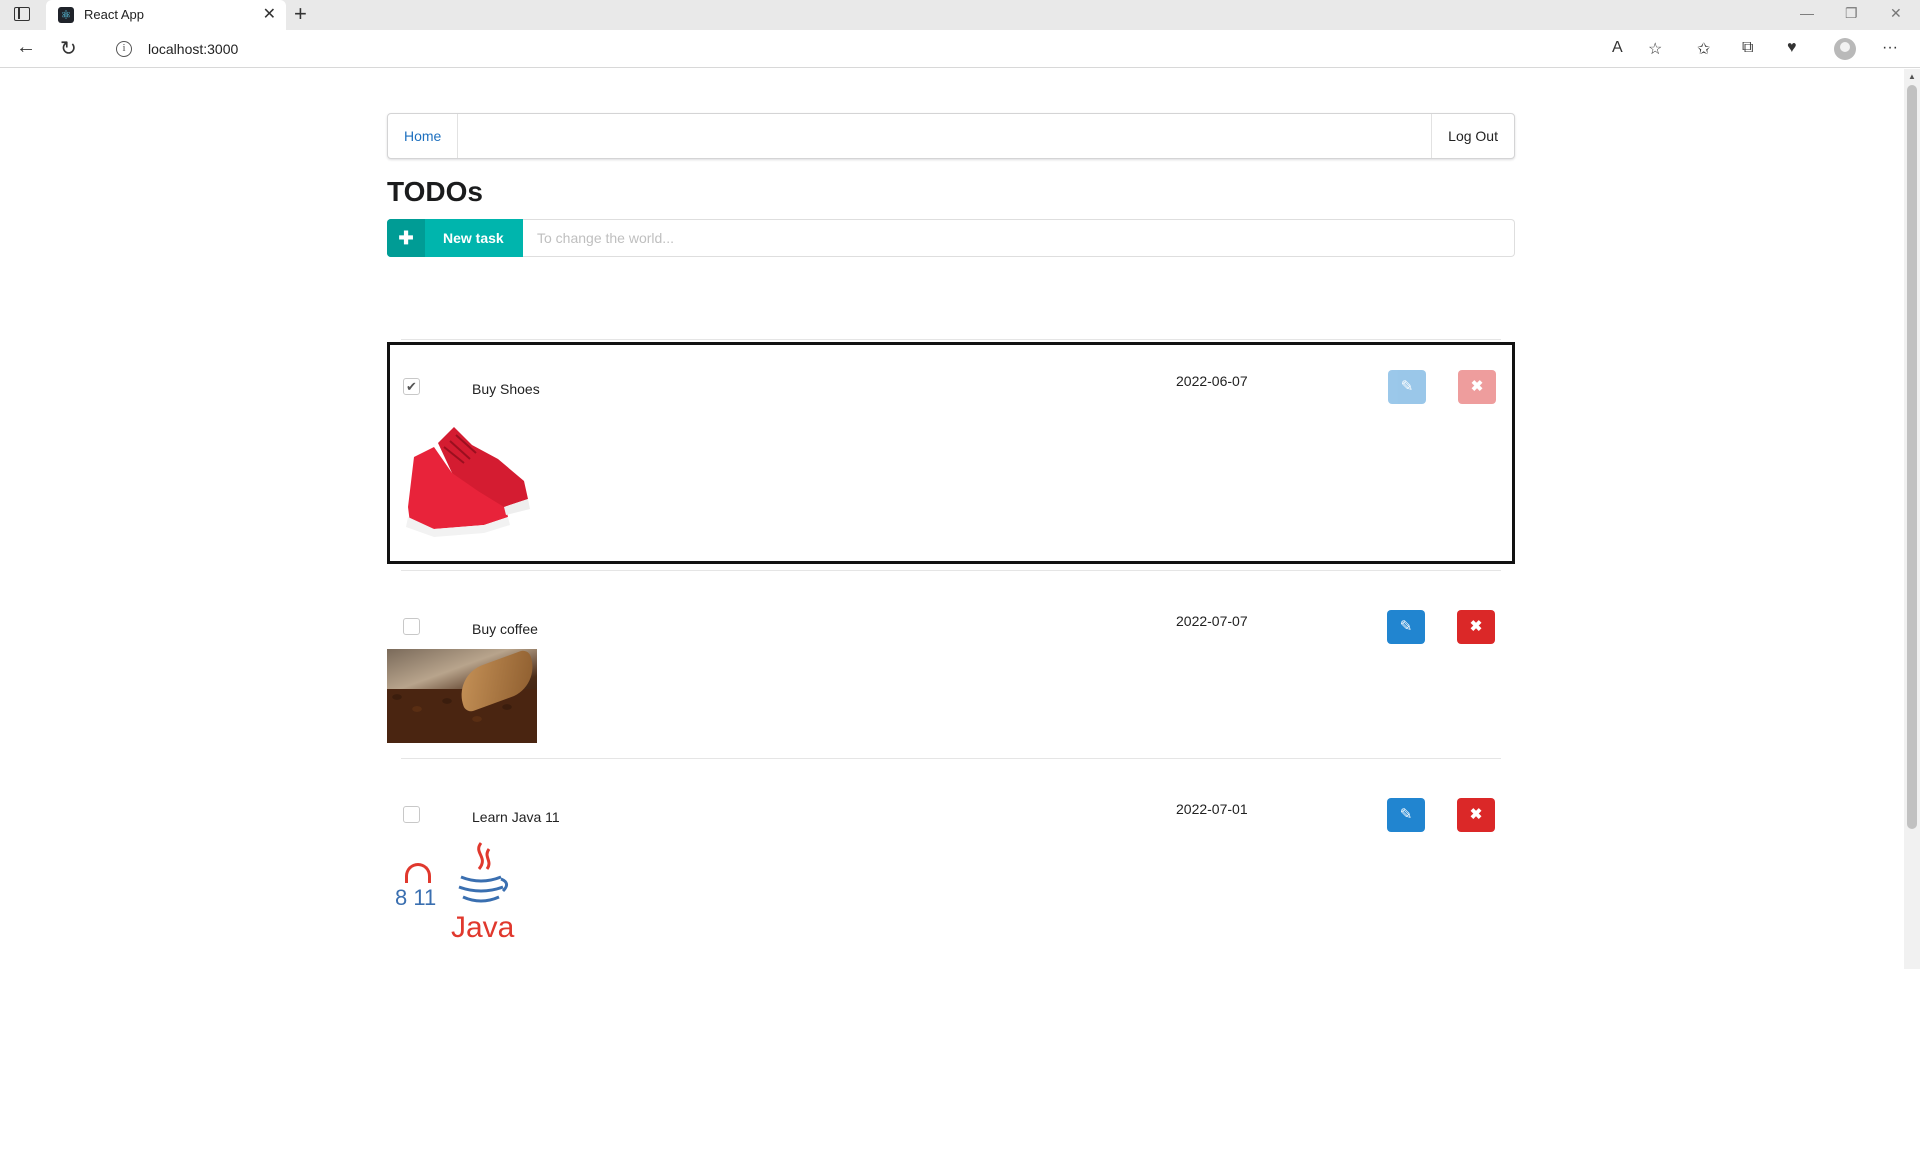 Image resolution: width=1920 pixels, height=1152 pixels. What do you see at coordinates (1212, 809) in the screenshot?
I see `todo-date: 2022-07-01` at bounding box center [1212, 809].